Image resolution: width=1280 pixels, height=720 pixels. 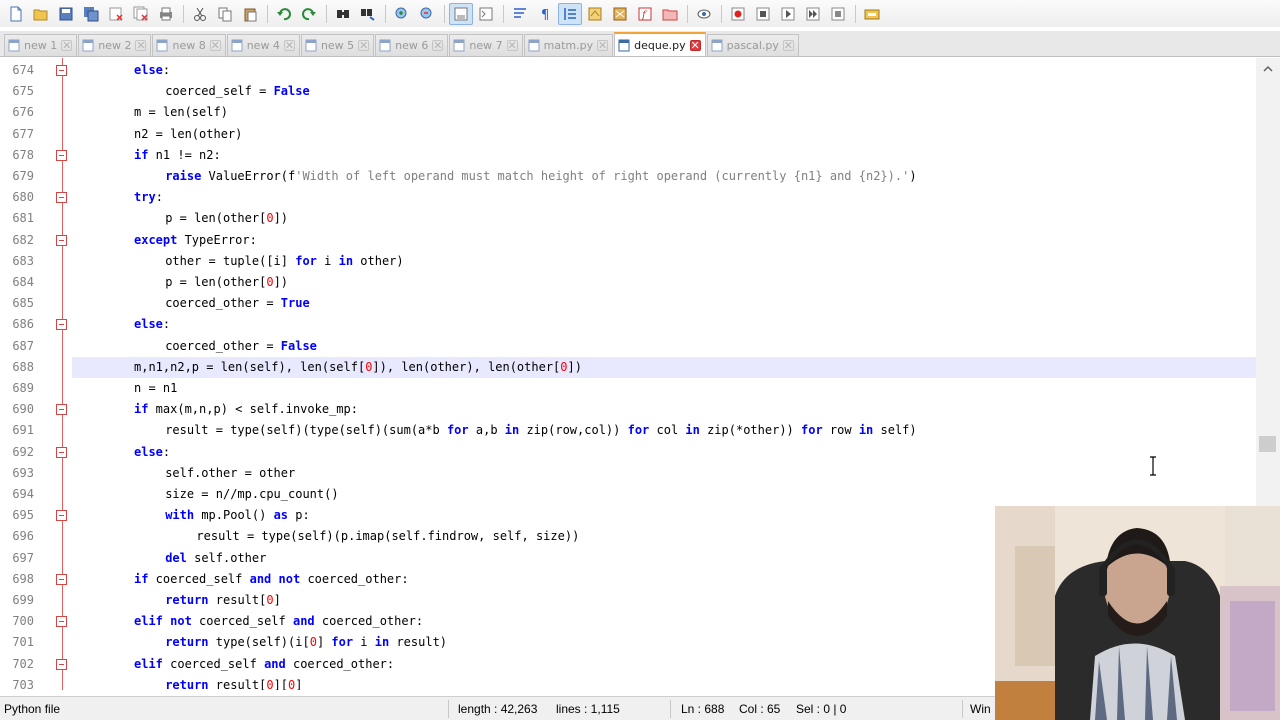 What do you see at coordinates (570, 13) in the screenshot?
I see `indent-guide-button` at bounding box center [570, 13].